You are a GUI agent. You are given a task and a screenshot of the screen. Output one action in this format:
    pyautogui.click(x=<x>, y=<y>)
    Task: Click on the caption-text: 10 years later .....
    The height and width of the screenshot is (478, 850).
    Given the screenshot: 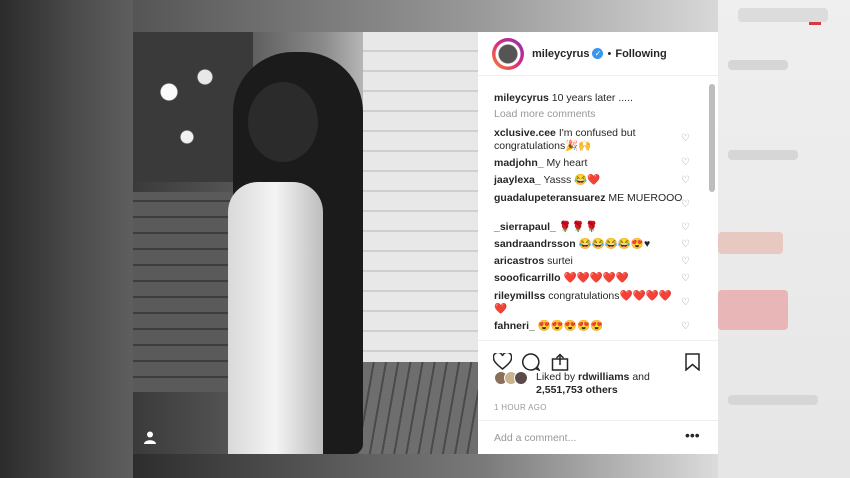 What is the action you would take?
    pyautogui.click(x=592, y=98)
    